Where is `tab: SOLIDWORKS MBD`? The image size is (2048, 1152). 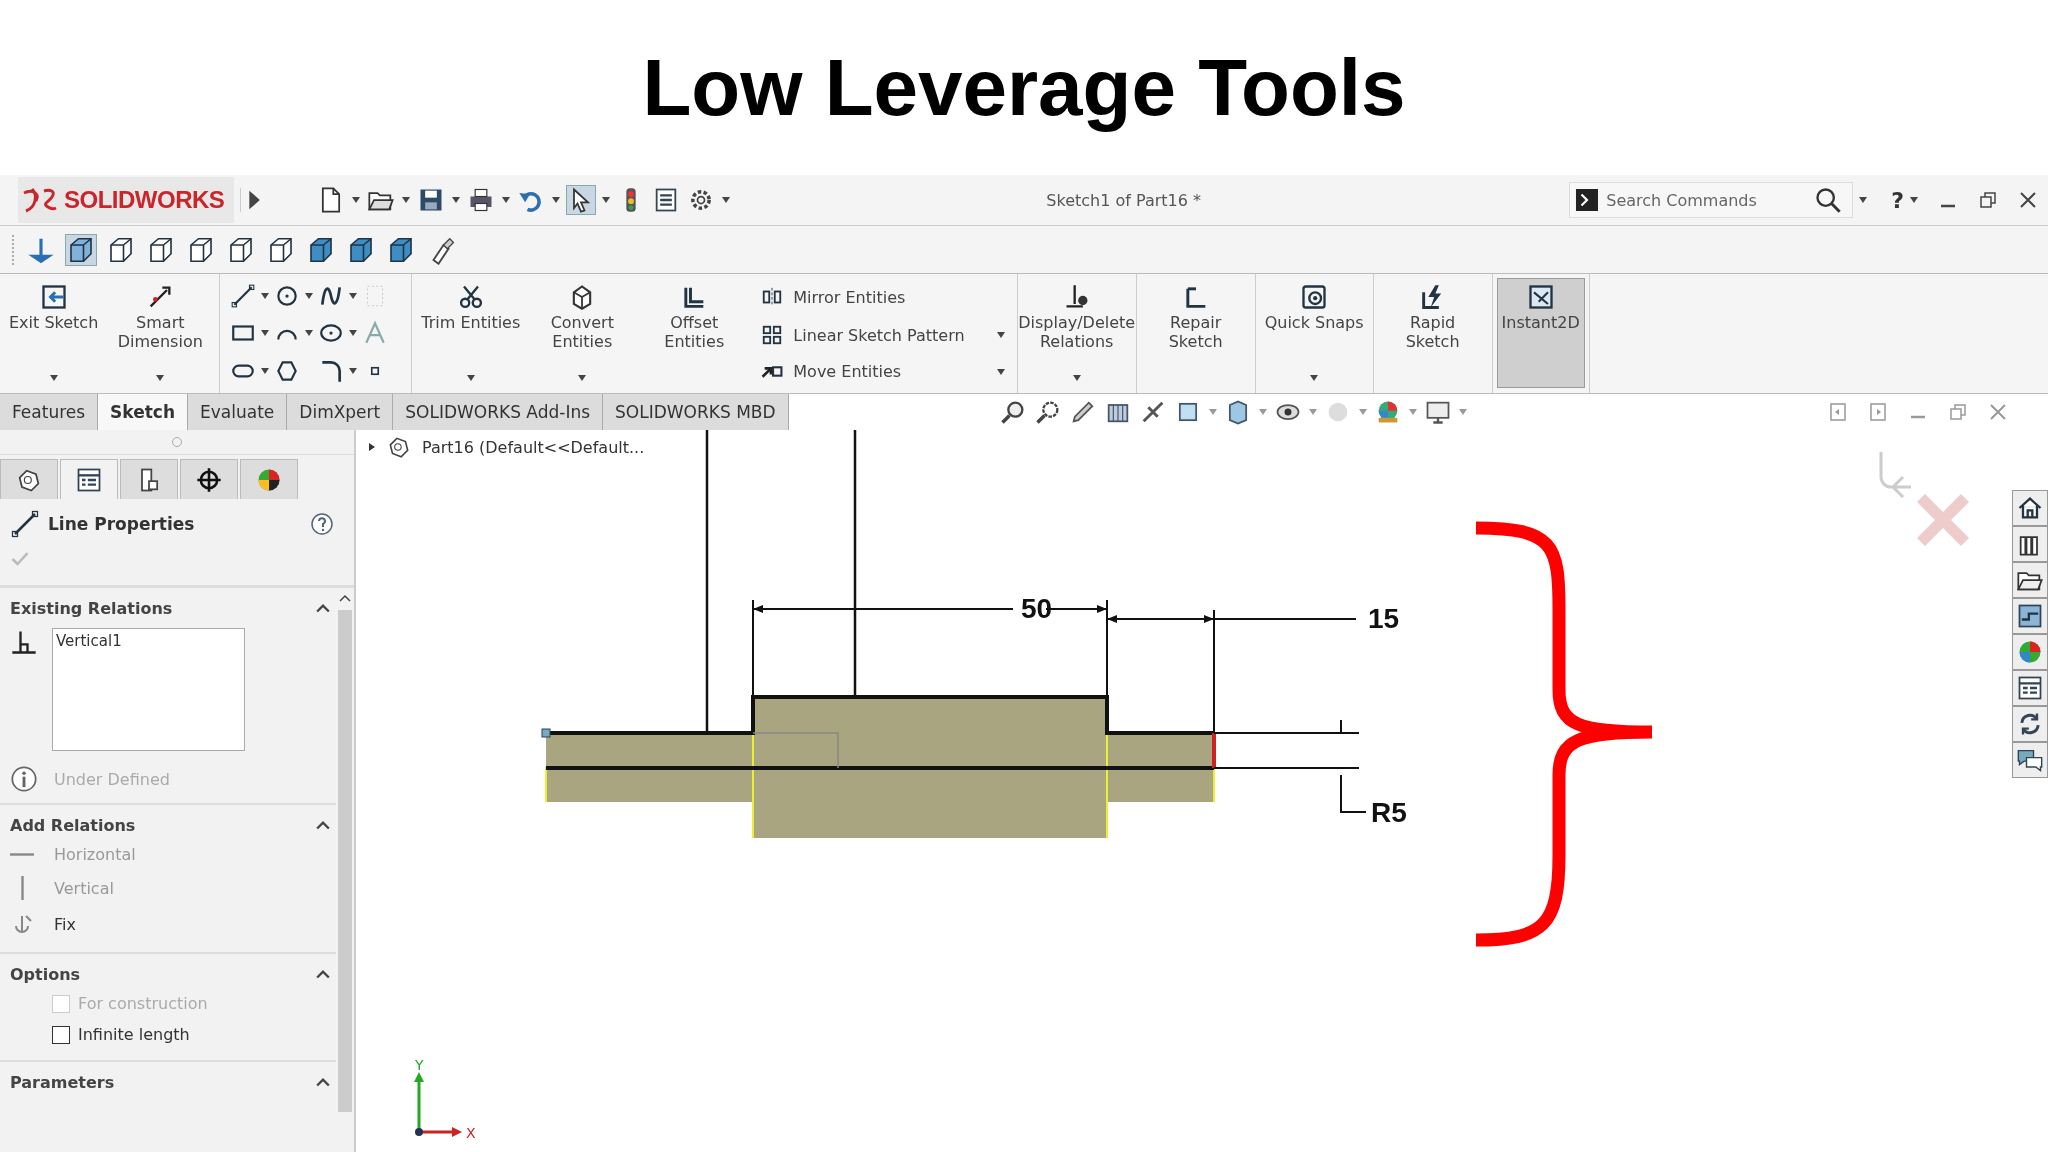
tab: SOLIDWORKS MBD is located at coordinates (696, 412).